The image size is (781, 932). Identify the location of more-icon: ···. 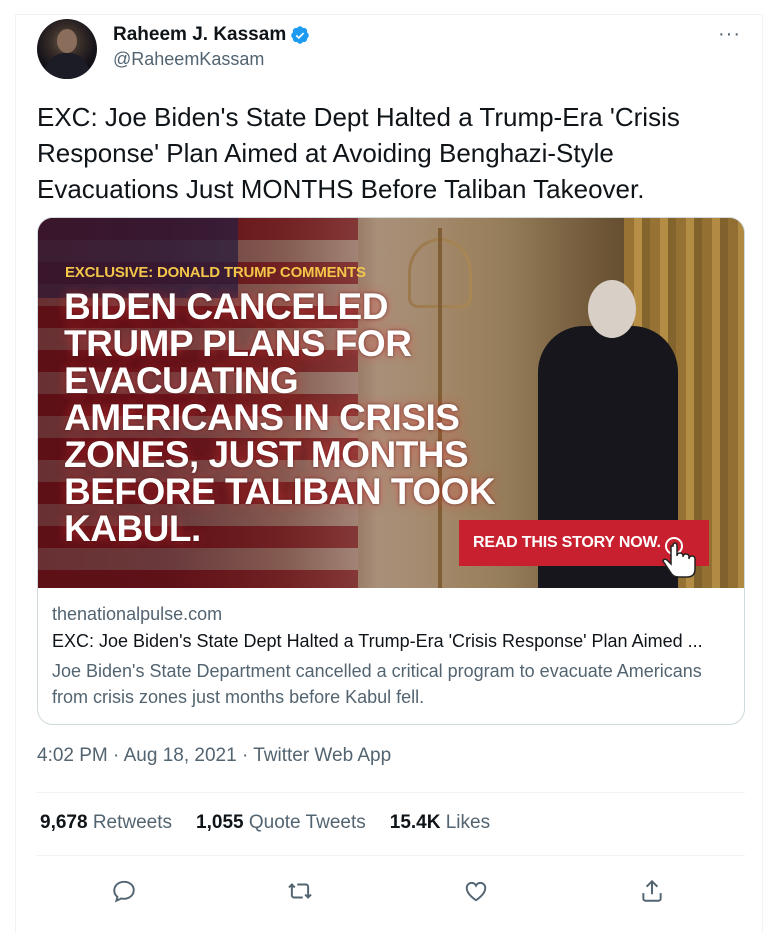
(731, 36).